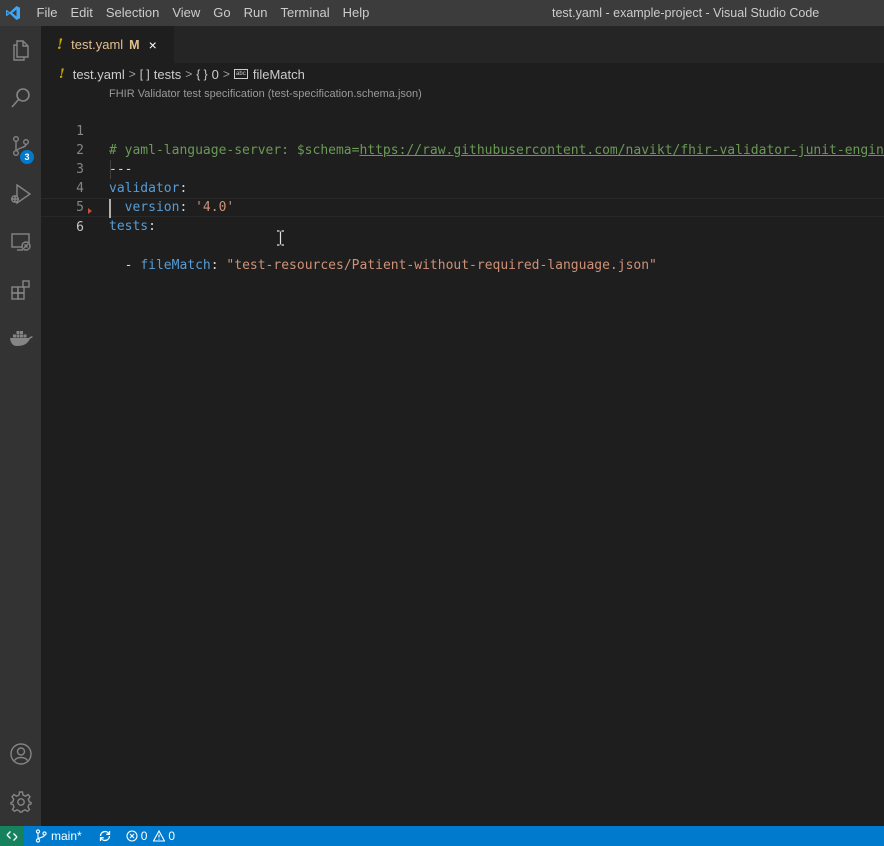  What do you see at coordinates (305, 13) in the screenshot?
I see `menu-terminal: Terminal` at bounding box center [305, 13].